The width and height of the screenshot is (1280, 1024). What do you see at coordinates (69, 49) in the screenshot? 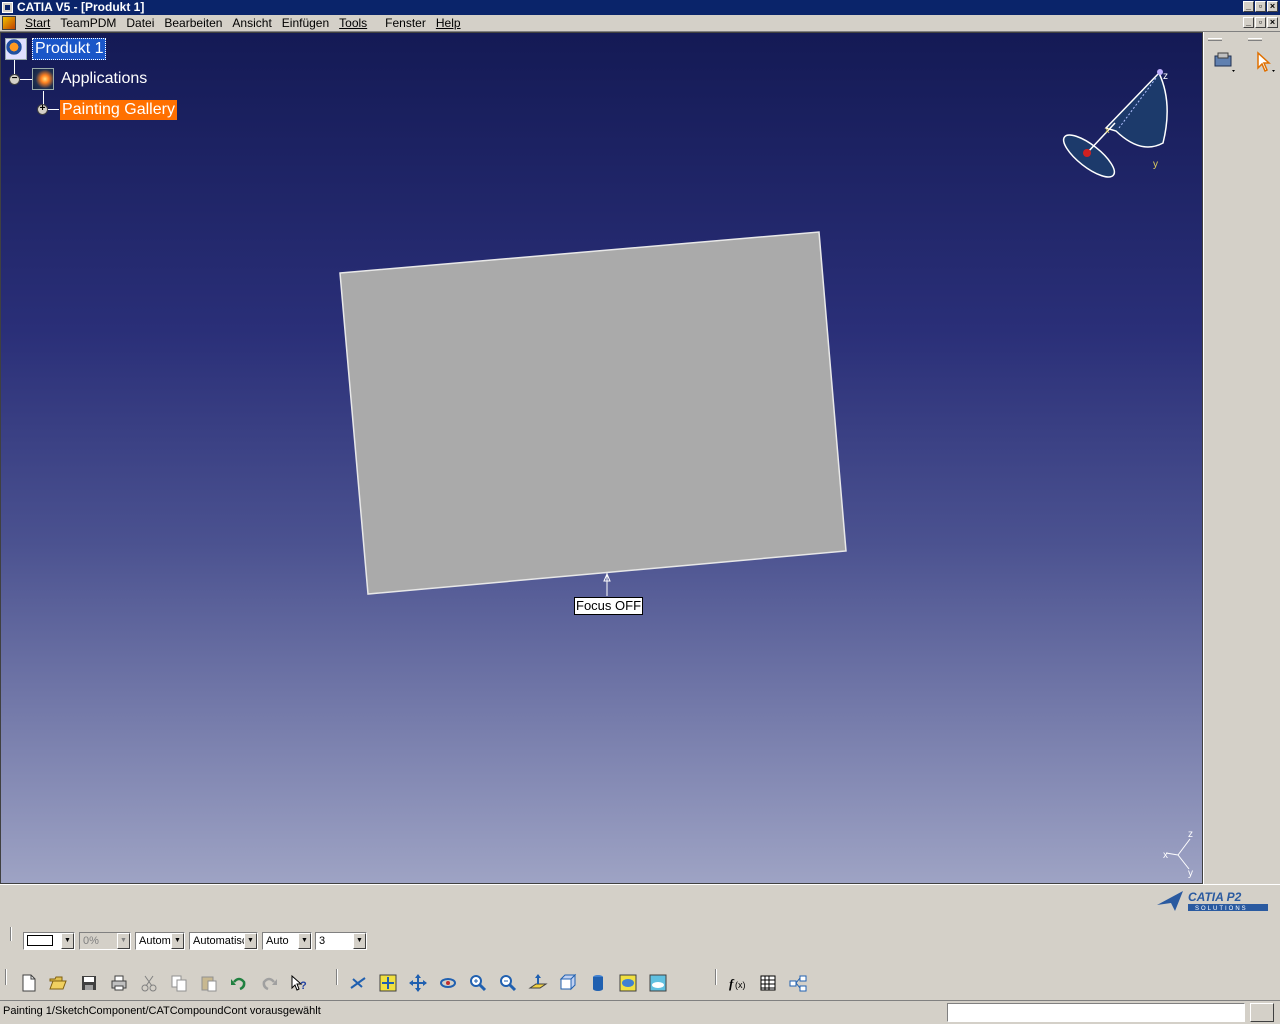
I see `tree-label-produkt: Produkt 1` at bounding box center [69, 49].